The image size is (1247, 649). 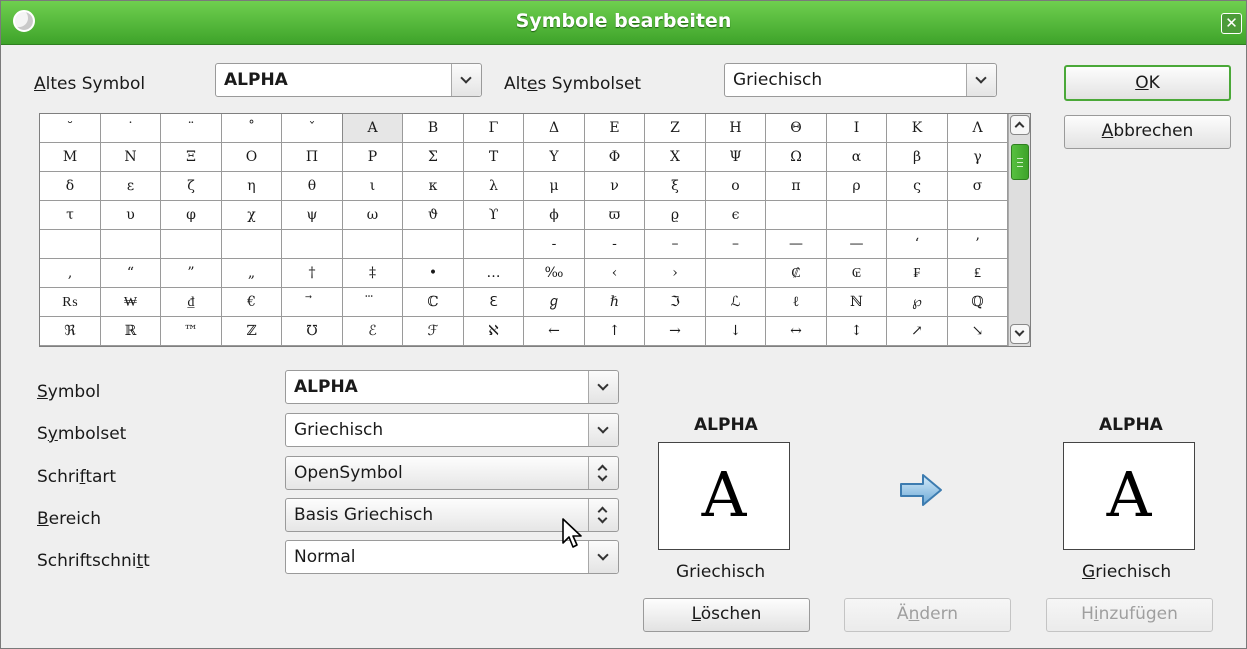 What do you see at coordinates (191, 215) in the screenshot?
I see `symbol-cell: φ` at bounding box center [191, 215].